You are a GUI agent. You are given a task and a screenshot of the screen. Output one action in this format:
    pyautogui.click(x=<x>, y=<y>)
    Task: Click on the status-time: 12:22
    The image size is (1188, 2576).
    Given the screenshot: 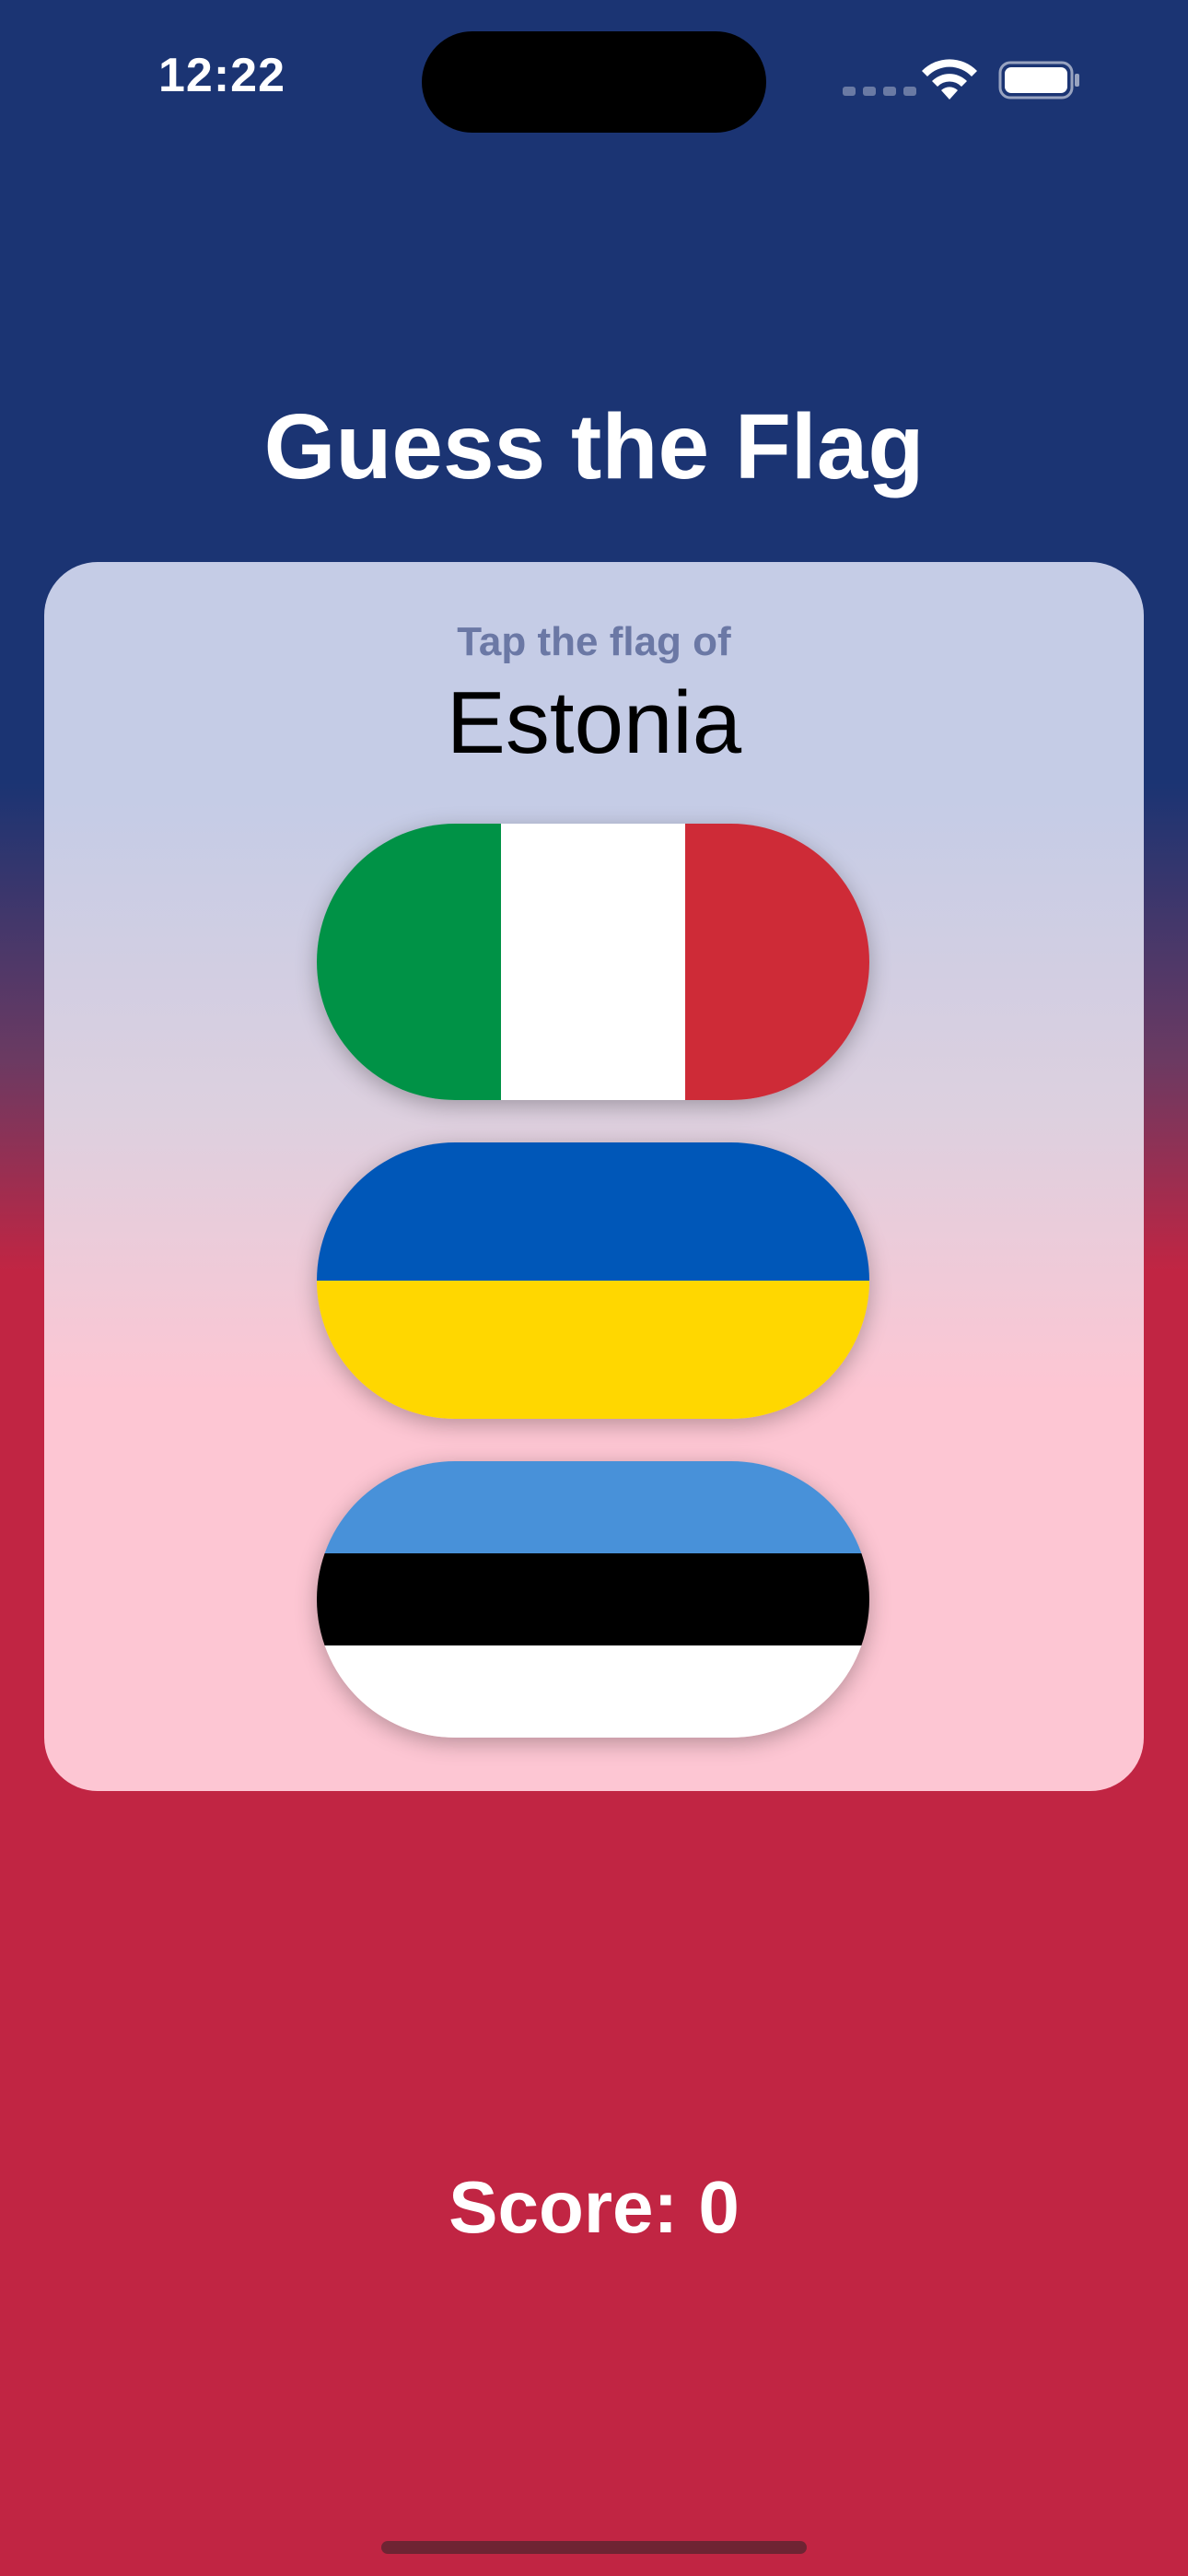 What is the action you would take?
    pyautogui.click(x=221, y=75)
    